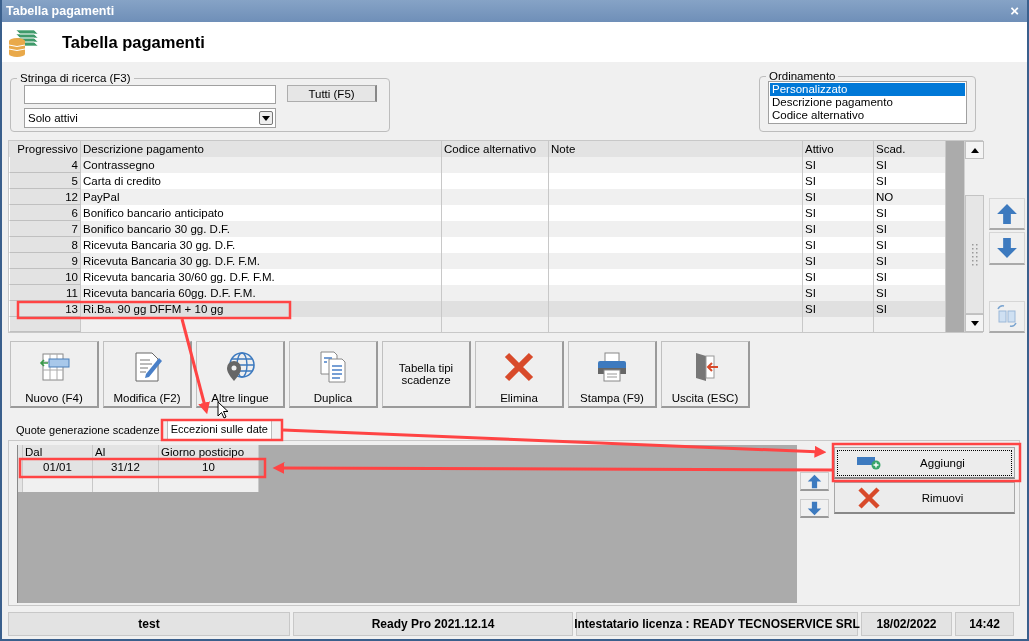  I want to click on search-field, so click(150, 94).